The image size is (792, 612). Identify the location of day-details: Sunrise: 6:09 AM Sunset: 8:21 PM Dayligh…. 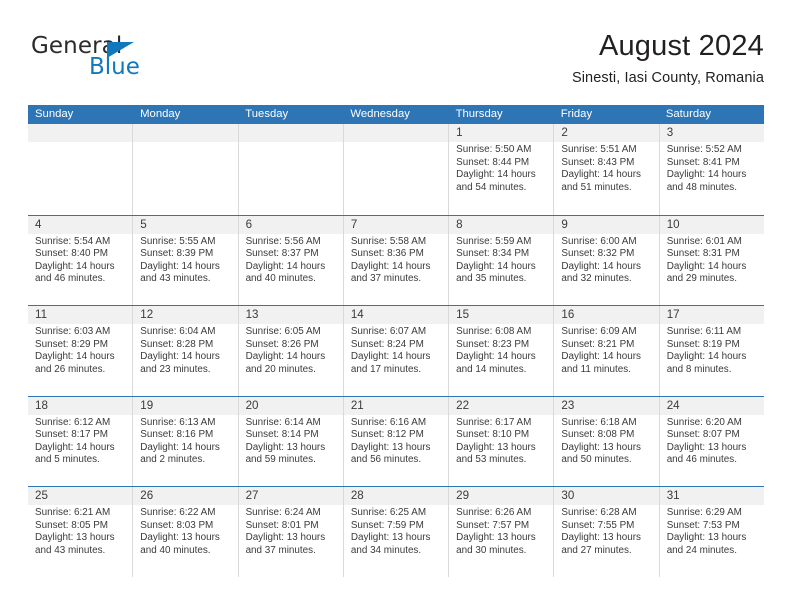
(606, 350).